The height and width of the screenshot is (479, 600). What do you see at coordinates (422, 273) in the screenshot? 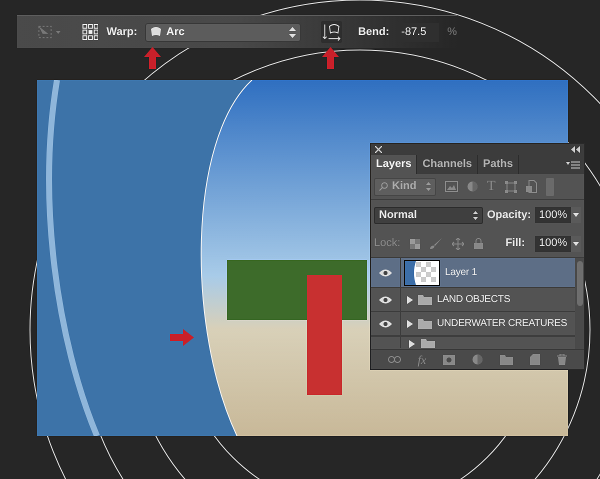
I see `layer-thumbnail` at bounding box center [422, 273].